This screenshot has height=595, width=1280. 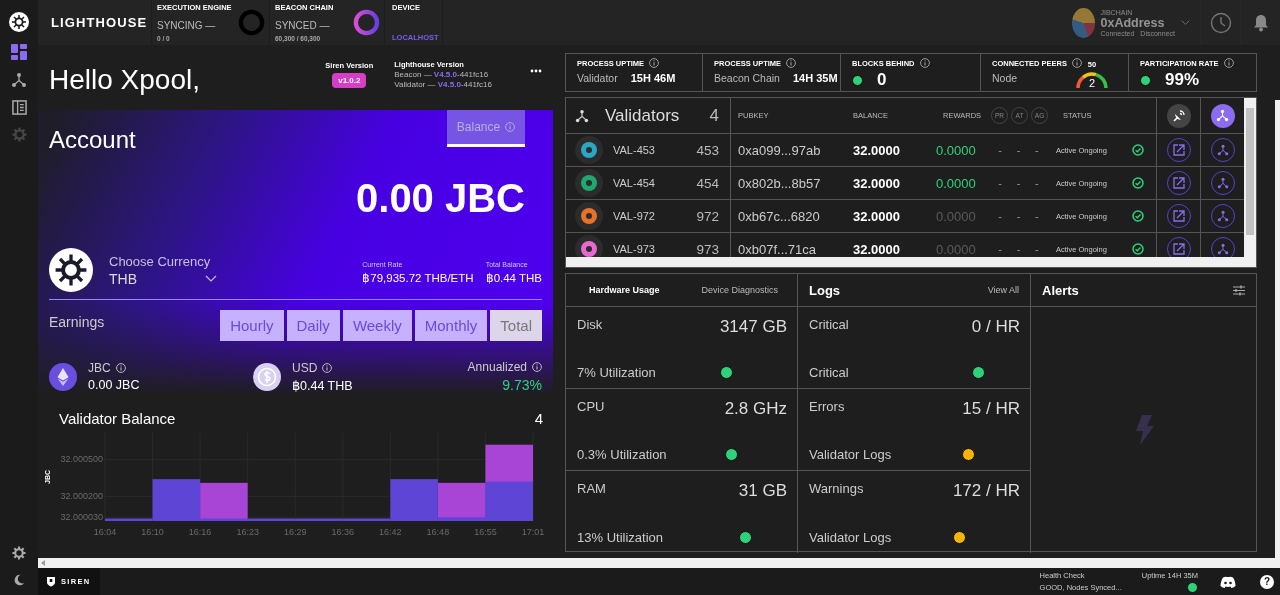 What do you see at coordinates (707, 249) in the screenshot?
I see `validator-index: 973` at bounding box center [707, 249].